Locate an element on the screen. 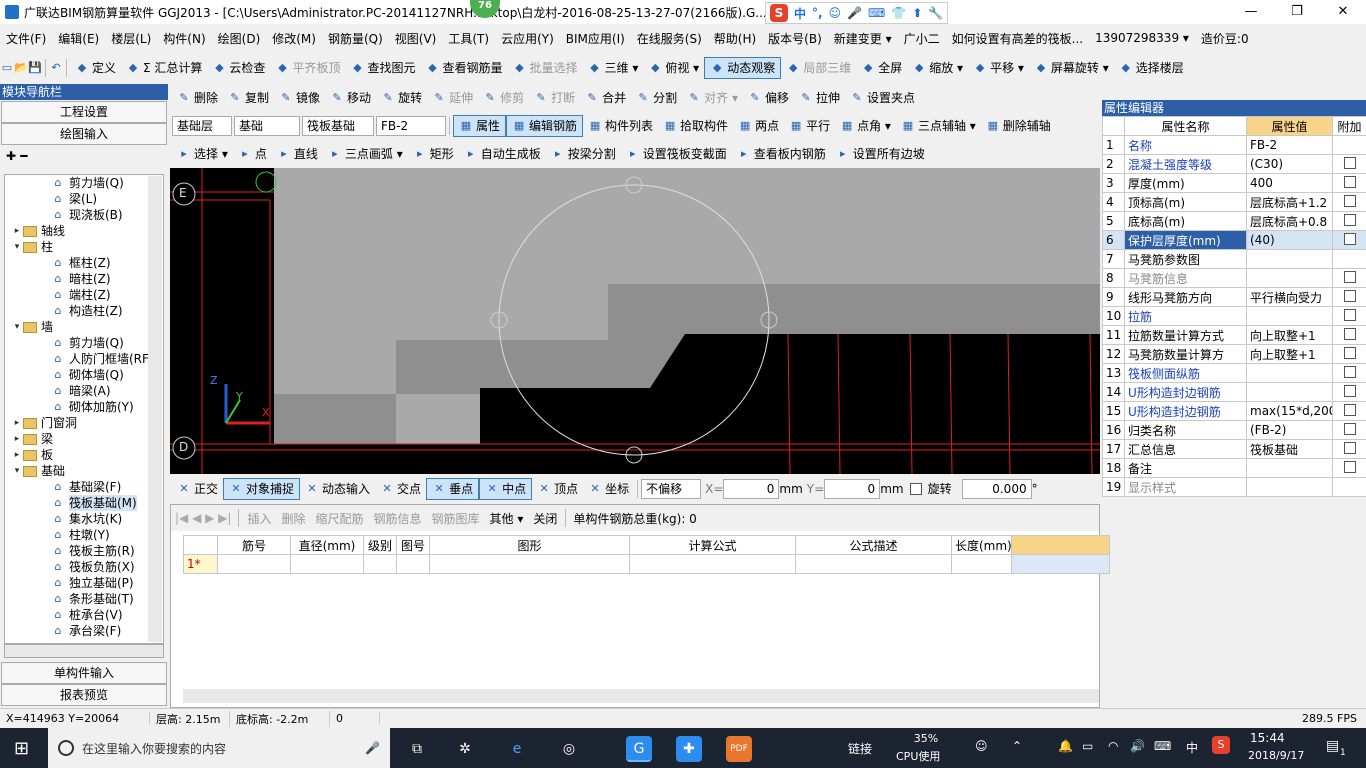 This screenshot has width=1366, height=768. toolbar-button-1: ◆ Σ 汇总计算 is located at coordinates (164, 68).